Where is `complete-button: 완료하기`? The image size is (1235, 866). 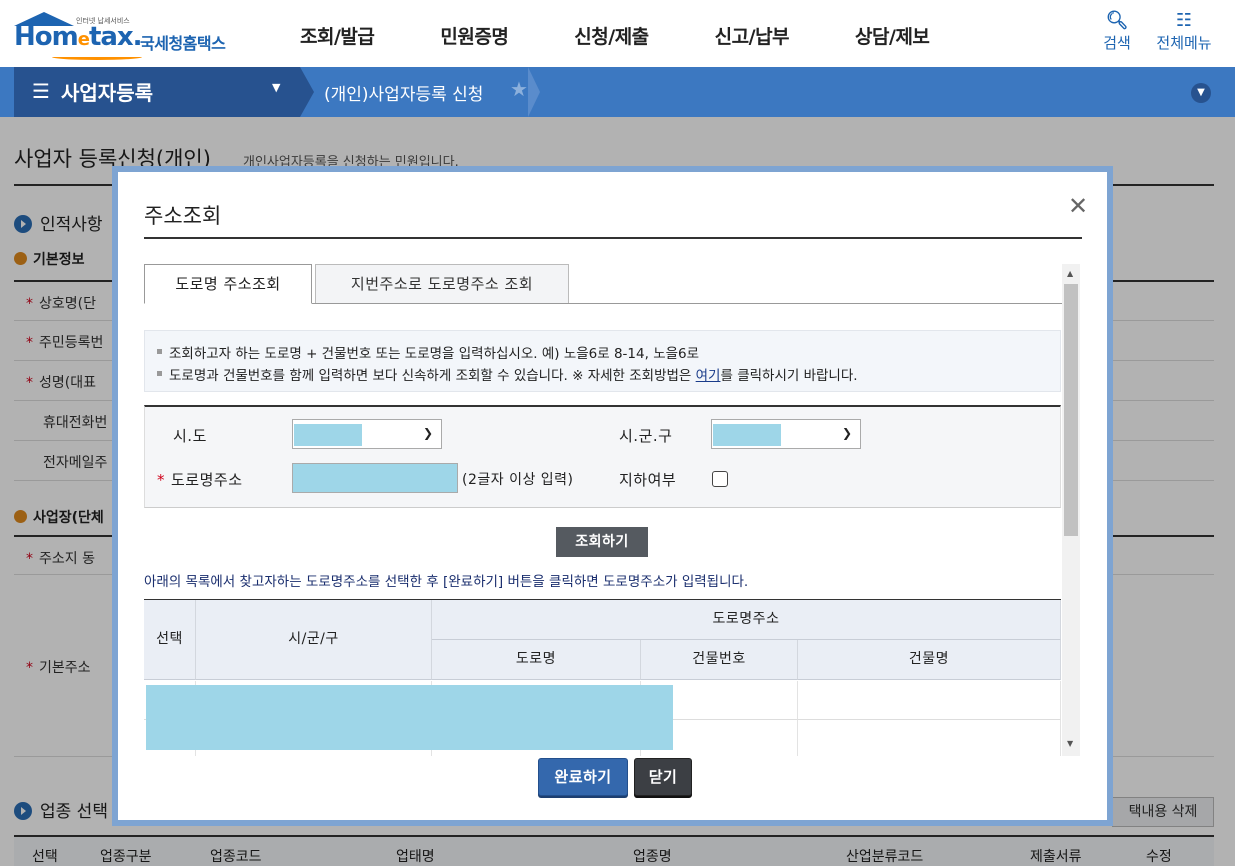 complete-button: 완료하기 is located at coordinates (583, 777).